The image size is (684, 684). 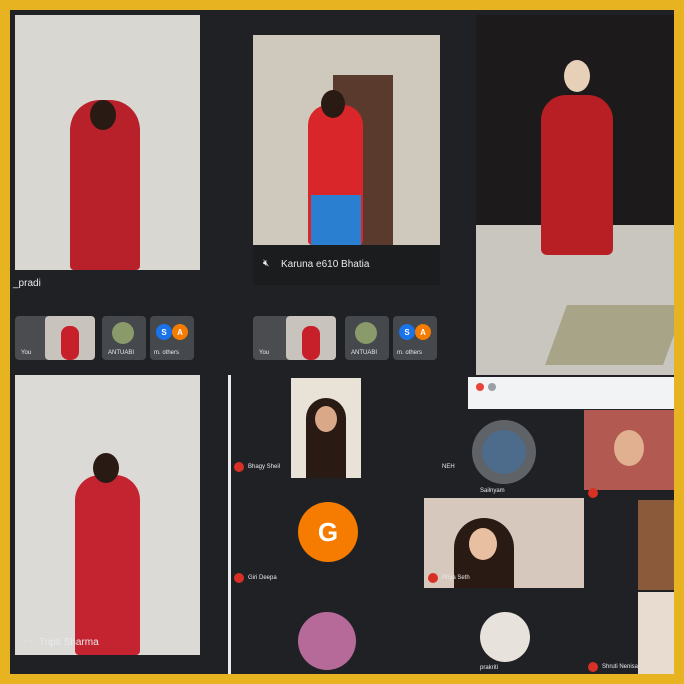 I want to click on participant-name-7: Sailnyam, so click(x=492, y=491).